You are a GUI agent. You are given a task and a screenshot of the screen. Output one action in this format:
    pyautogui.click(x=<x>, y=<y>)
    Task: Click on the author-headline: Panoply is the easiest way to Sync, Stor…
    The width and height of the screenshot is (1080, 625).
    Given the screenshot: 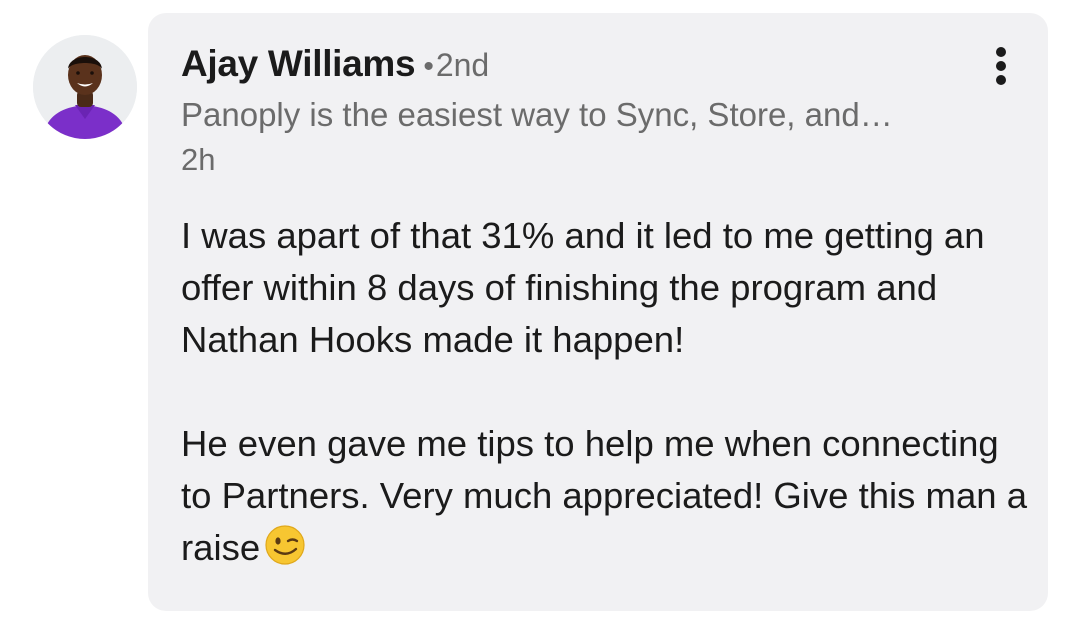 What is the action you would take?
    pyautogui.click(x=537, y=114)
    